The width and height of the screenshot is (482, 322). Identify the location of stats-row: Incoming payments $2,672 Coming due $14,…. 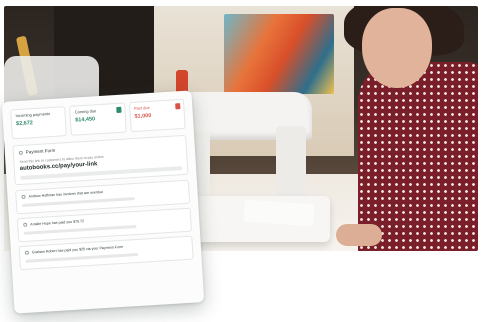
(98, 119).